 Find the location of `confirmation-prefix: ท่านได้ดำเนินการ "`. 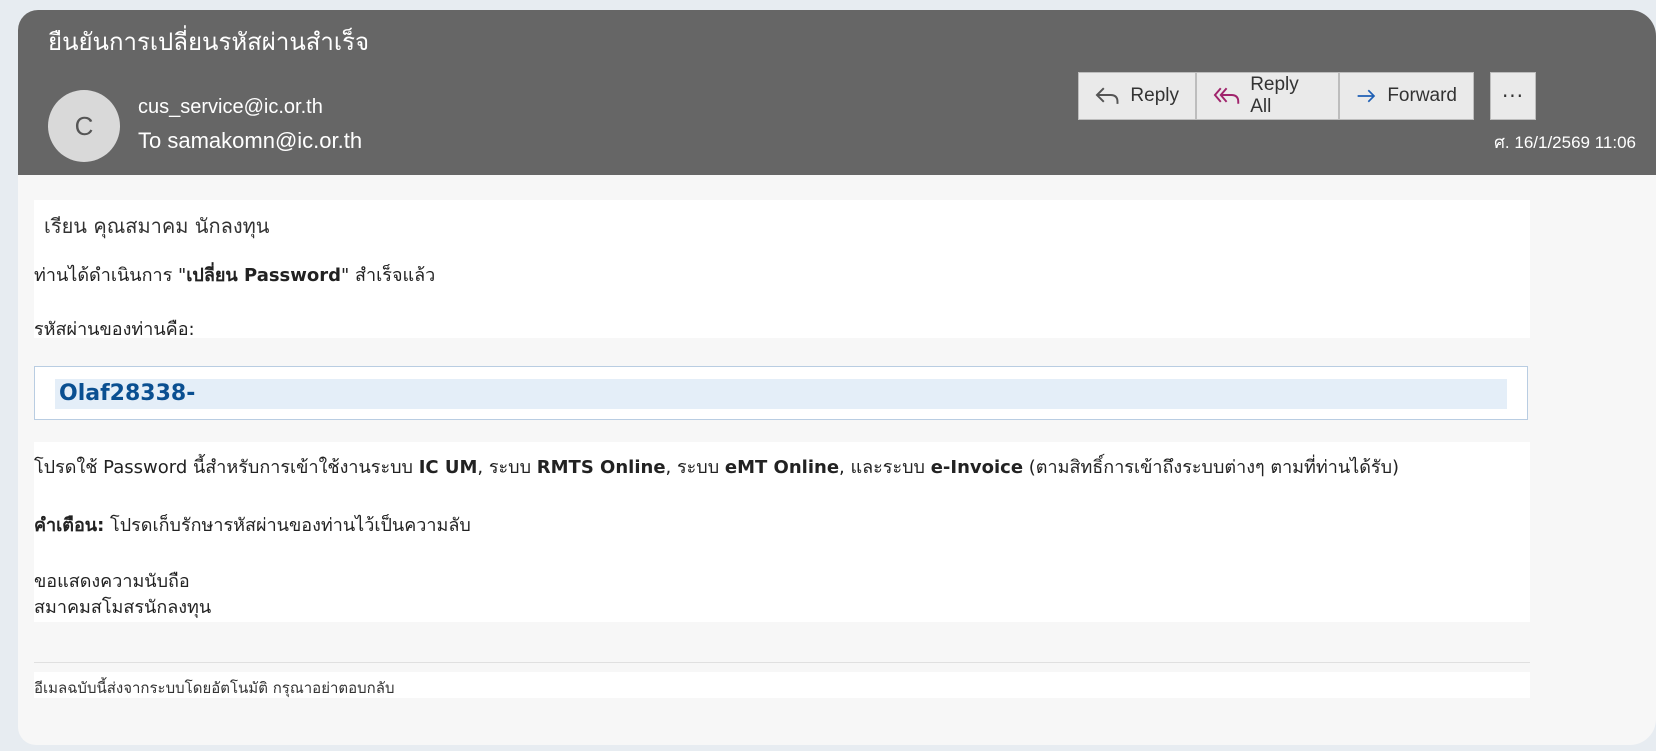

confirmation-prefix: ท่านได้ดำเนินการ " is located at coordinates (110, 275).